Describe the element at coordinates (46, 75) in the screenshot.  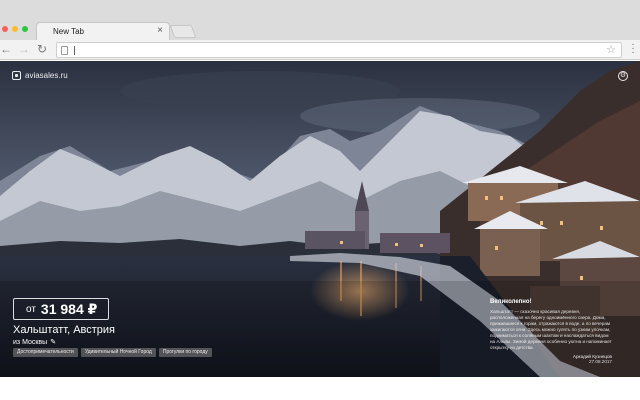
I see `logo-text: aviasales.ru` at that location.